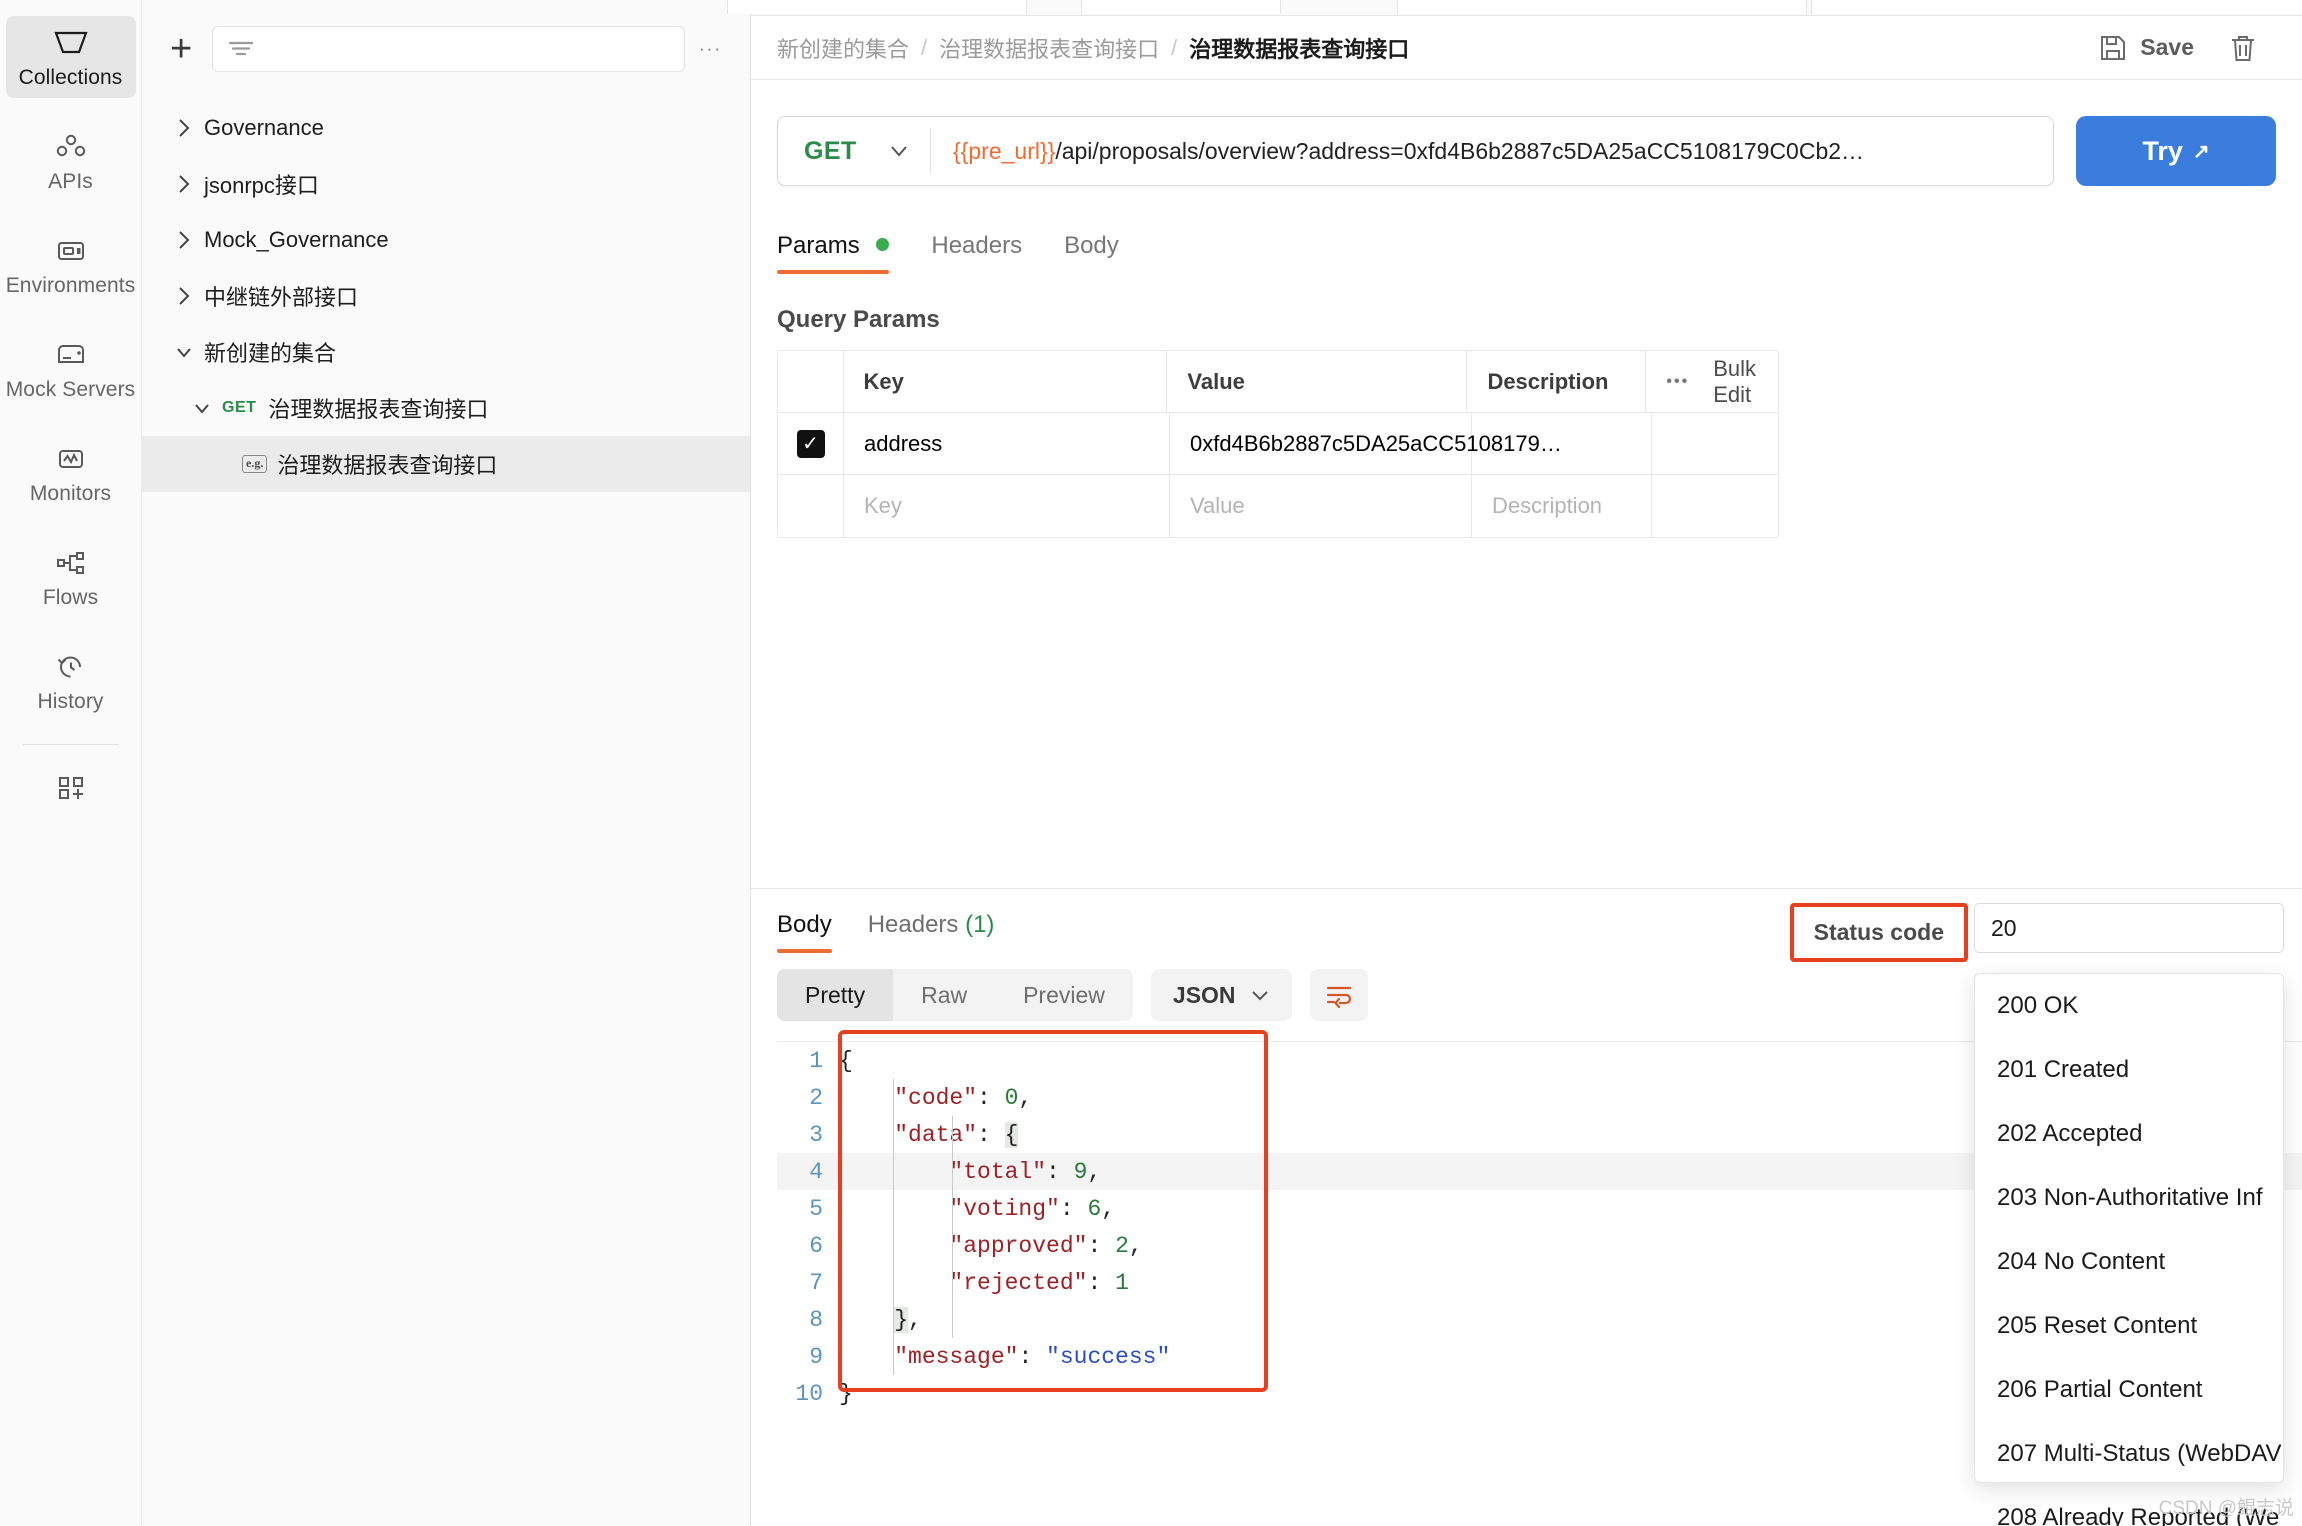 This screenshot has height=1526, width=2302. What do you see at coordinates (2129, 1390) in the screenshot?
I see `dropdown-option: 206 Partial Content` at bounding box center [2129, 1390].